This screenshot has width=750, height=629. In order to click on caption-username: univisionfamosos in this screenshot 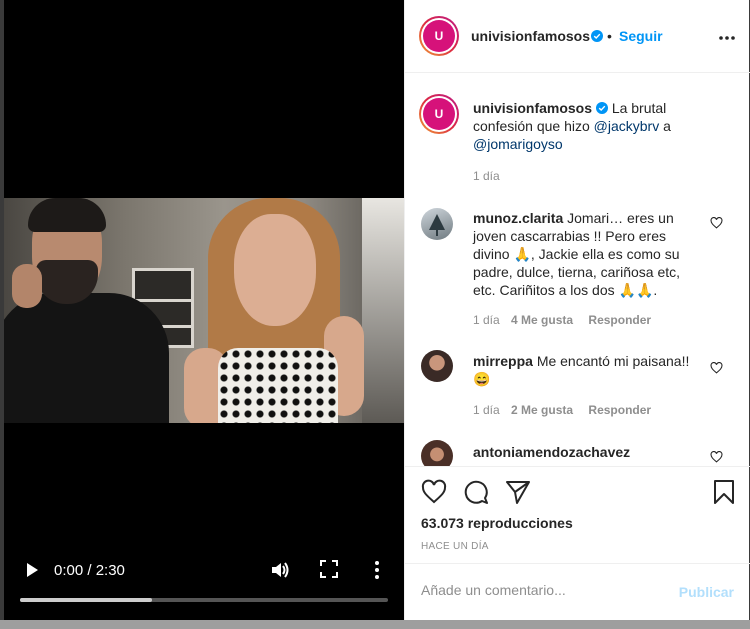, I will do `click(532, 108)`.